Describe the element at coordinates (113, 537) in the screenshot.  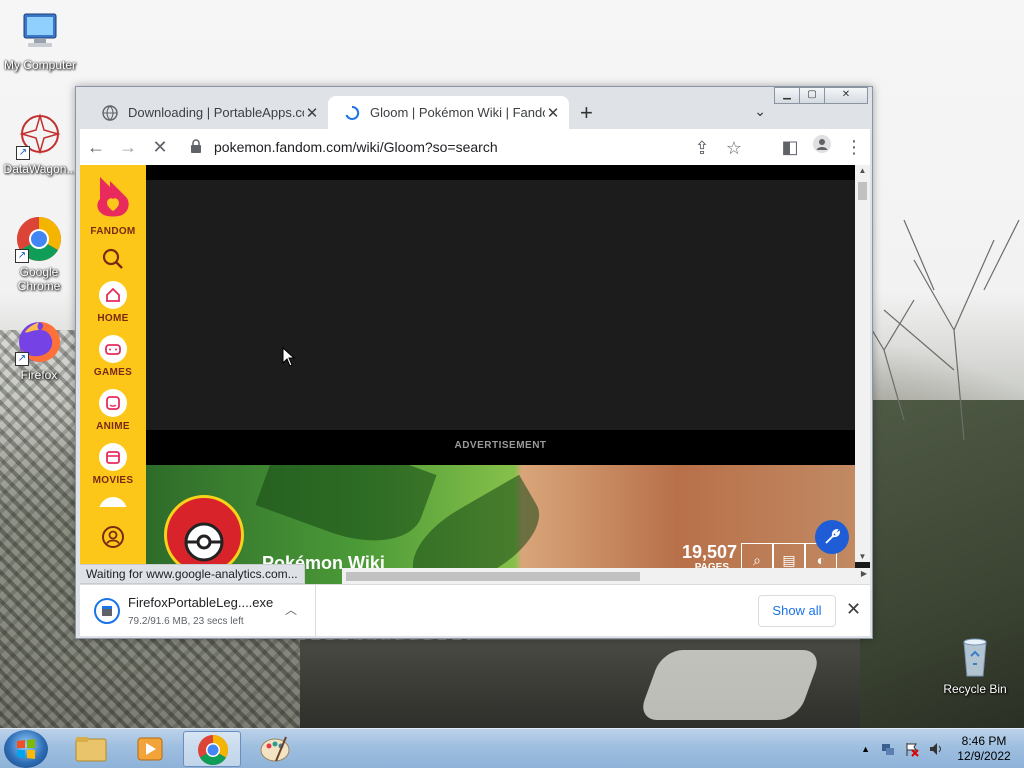
I see `user-account-icon` at that location.